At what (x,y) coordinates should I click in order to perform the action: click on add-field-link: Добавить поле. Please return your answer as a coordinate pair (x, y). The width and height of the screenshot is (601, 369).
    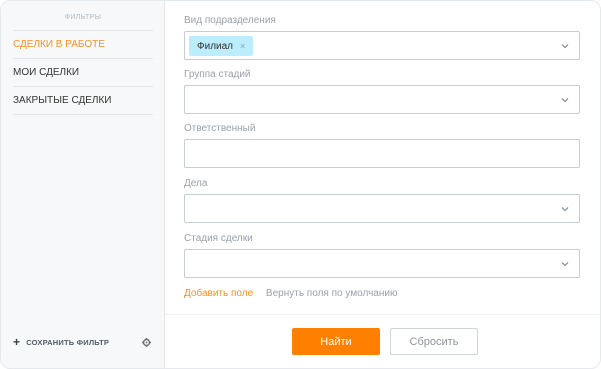
    Looking at the image, I should click on (218, 293).